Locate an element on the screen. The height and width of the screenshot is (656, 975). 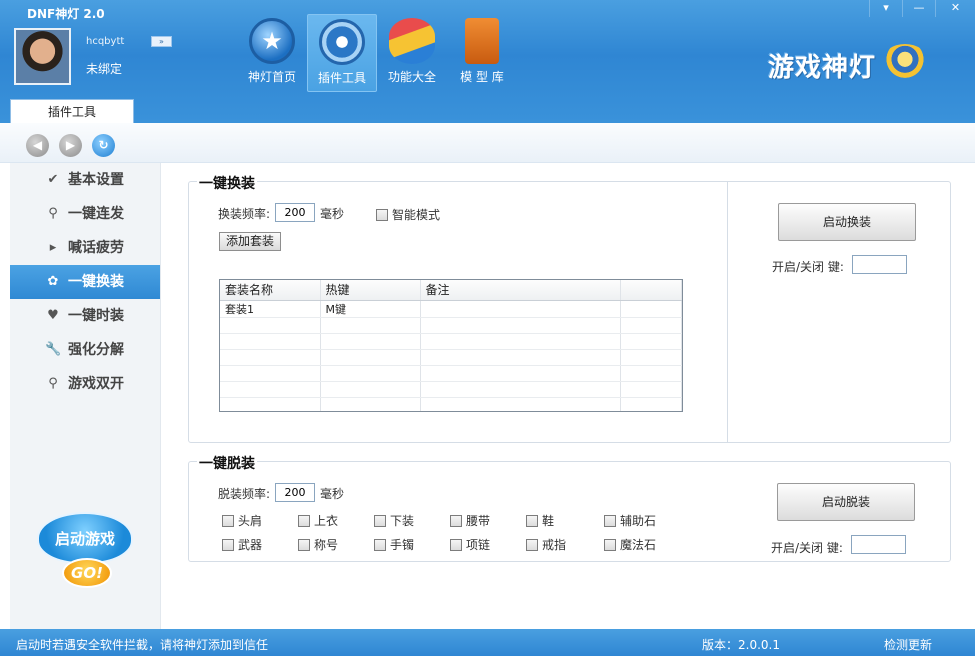
sidebar-item-quick-equip: ✿ 一键换装 is located at coordinates (85, 282).